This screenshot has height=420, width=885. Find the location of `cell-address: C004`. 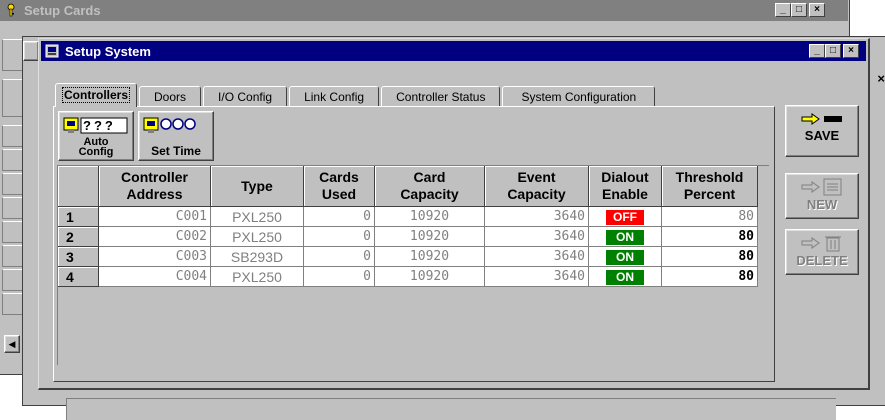

cell-address: C004 is located at coordinates (154, 276).